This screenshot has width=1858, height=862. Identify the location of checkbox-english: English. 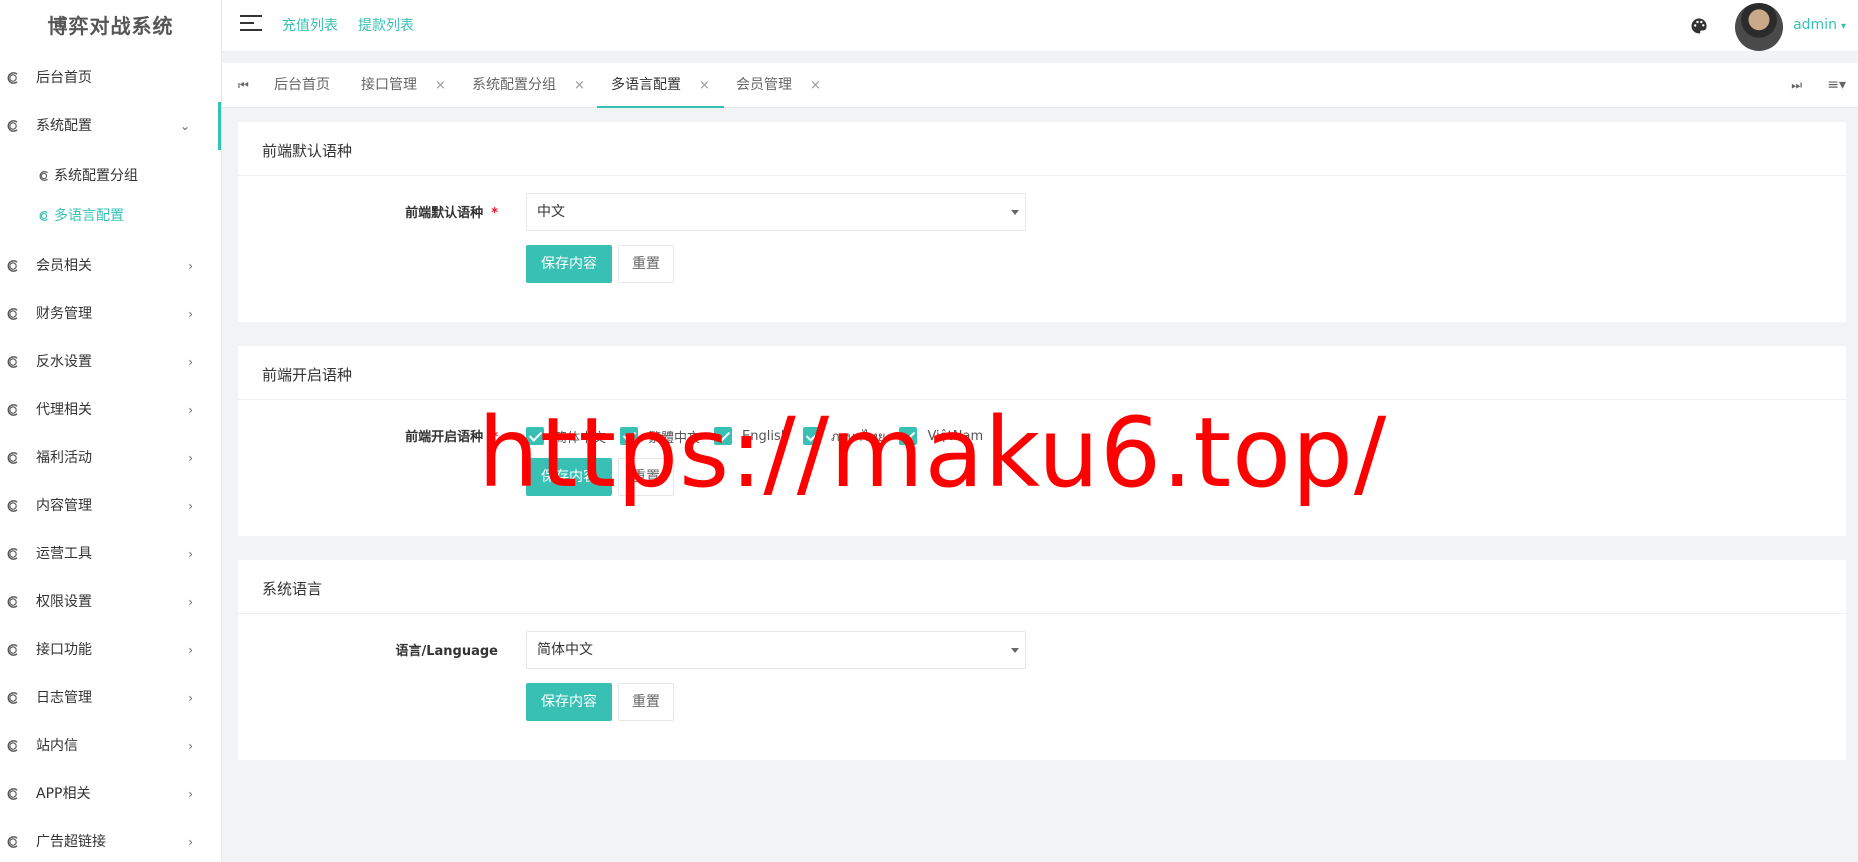
(751, 436).